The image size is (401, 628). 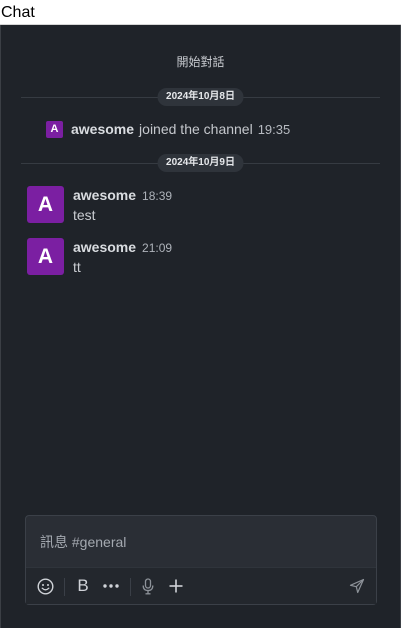 I want to click on date-badge: 2024年10月8日, so click(x=200, y=97).